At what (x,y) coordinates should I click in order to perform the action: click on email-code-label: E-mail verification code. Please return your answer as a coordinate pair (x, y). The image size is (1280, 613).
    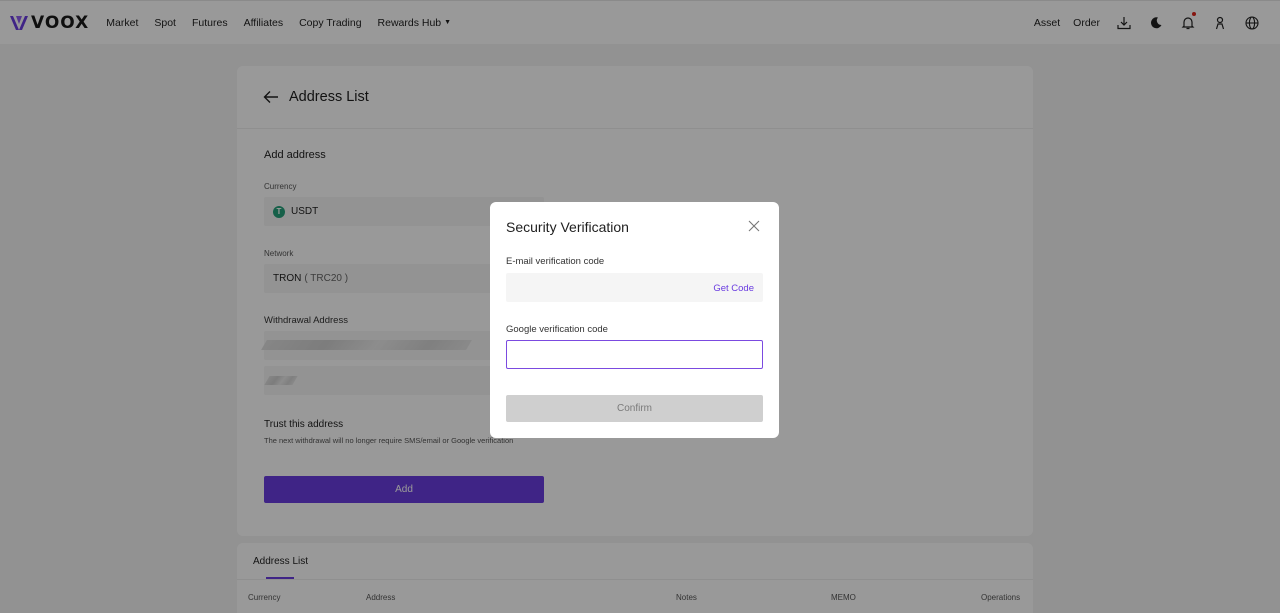
    Looking at the image, I should click on (555, 261).